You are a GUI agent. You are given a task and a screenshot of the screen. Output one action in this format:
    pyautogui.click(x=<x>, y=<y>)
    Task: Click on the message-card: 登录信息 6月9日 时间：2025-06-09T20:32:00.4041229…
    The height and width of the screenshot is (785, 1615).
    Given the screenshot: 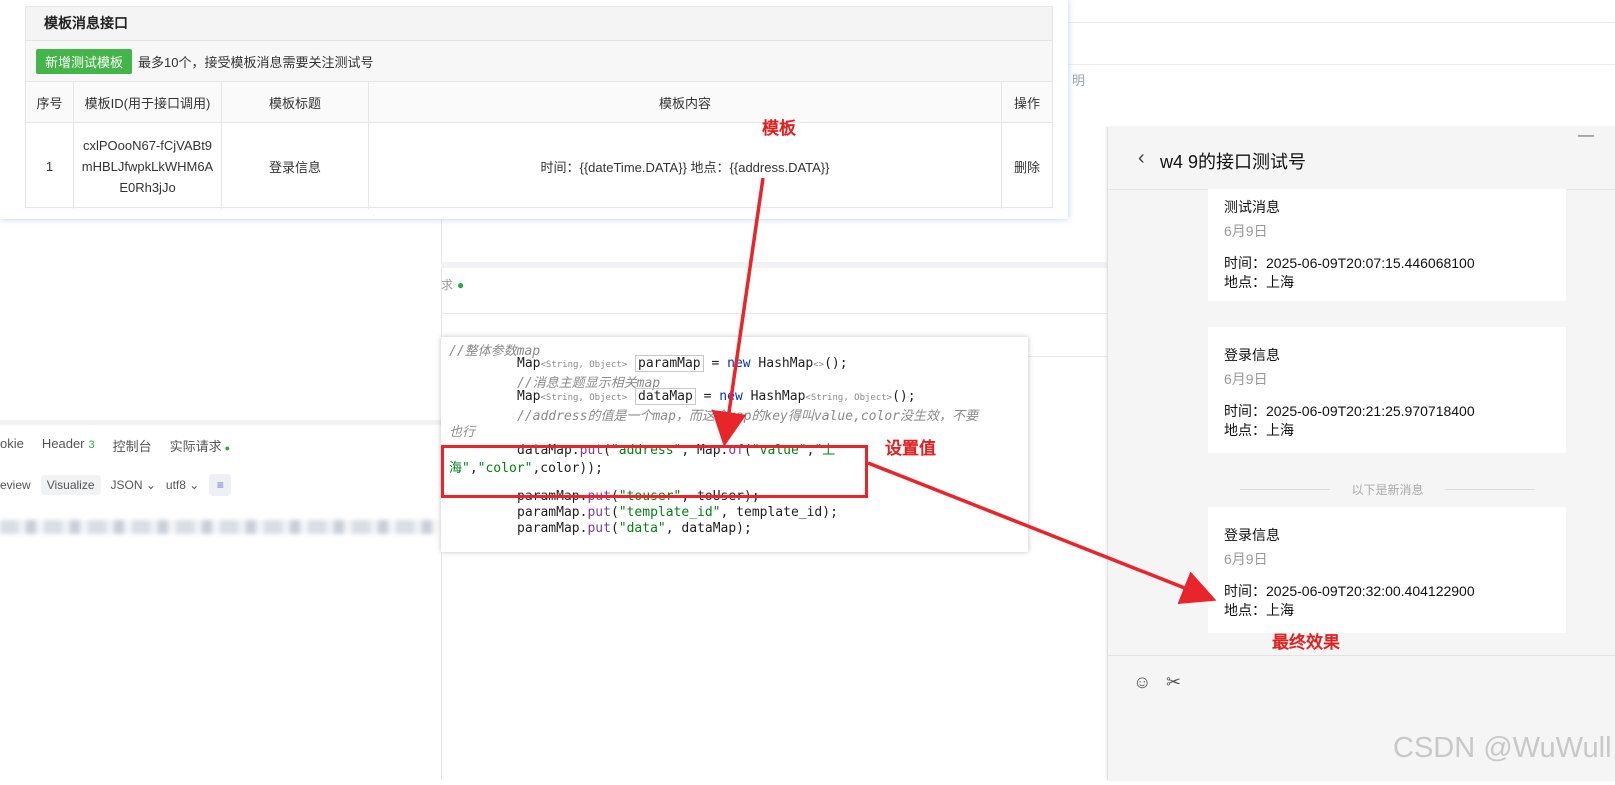 What is the action you would take?
    pyautogui.click(x=1387, y=570)
    